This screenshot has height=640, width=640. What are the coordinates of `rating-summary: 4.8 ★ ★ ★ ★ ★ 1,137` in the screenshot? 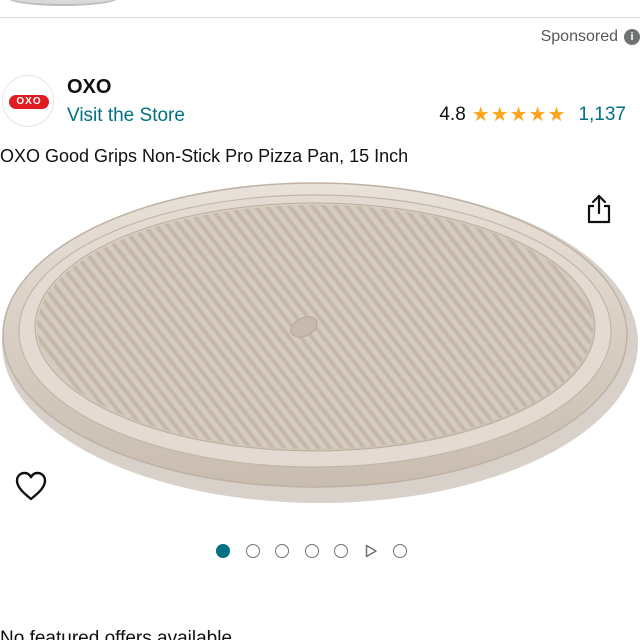 It's located at (532, 115).